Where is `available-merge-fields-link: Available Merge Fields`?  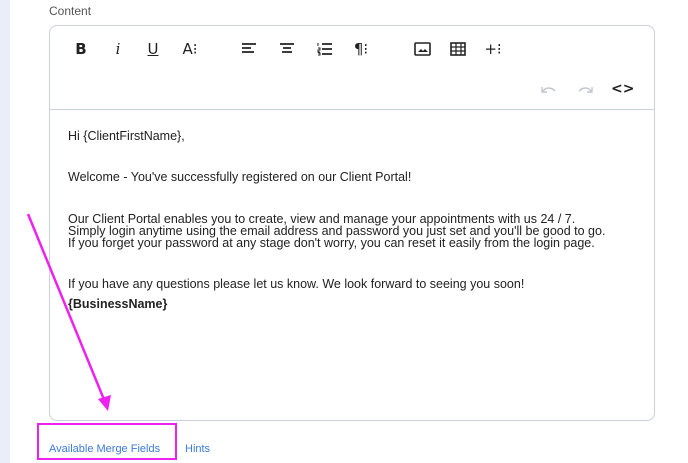
available-merge-fields-link: Available Merge Fields is located at coordinates (104, 449).